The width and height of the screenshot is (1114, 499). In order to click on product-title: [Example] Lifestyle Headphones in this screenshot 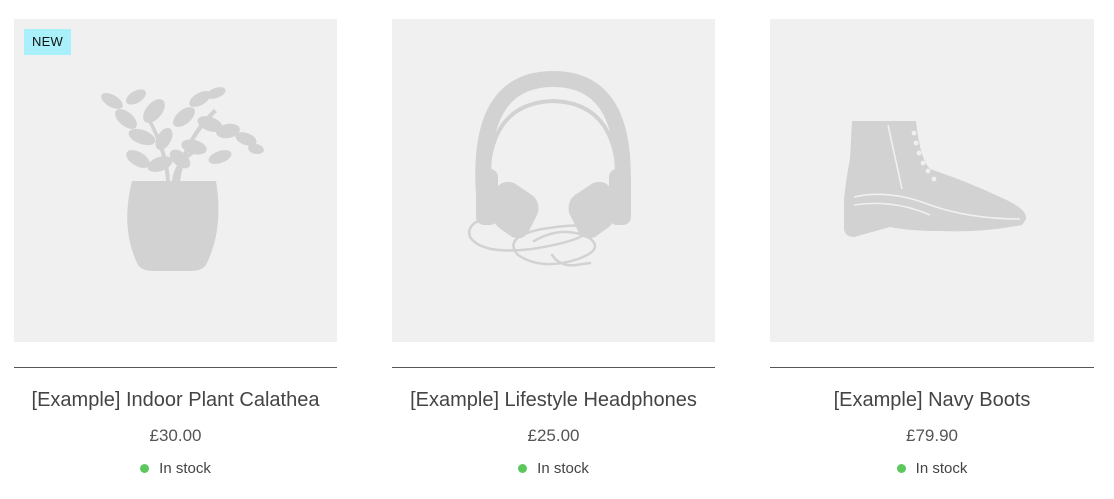, I will do `click(553, 400)`.